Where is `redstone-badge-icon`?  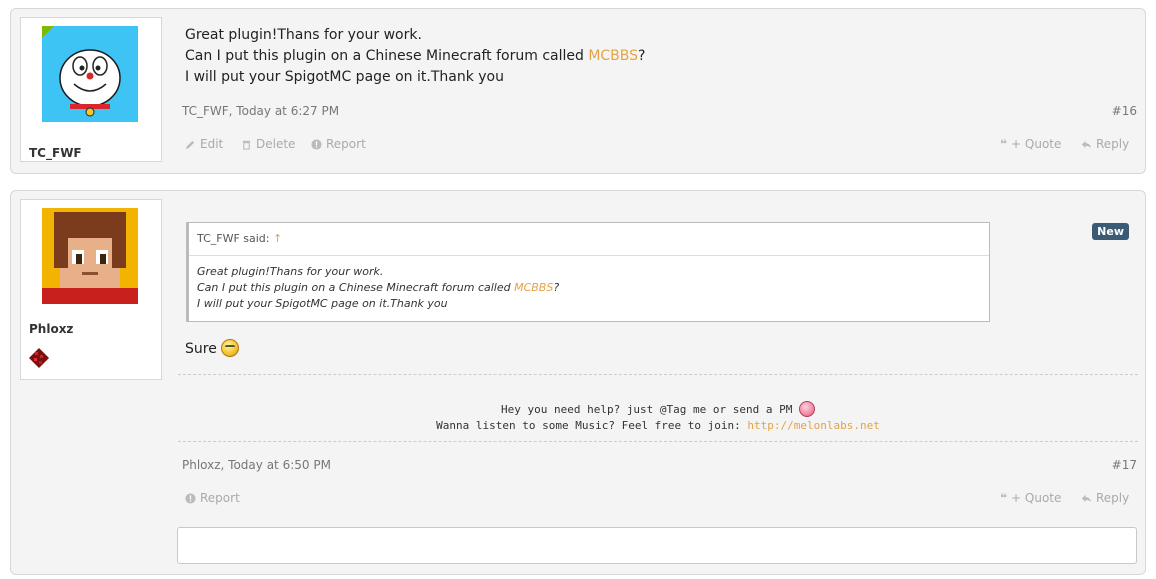 redstone-badge-icon is located at coordinates (39, 358).